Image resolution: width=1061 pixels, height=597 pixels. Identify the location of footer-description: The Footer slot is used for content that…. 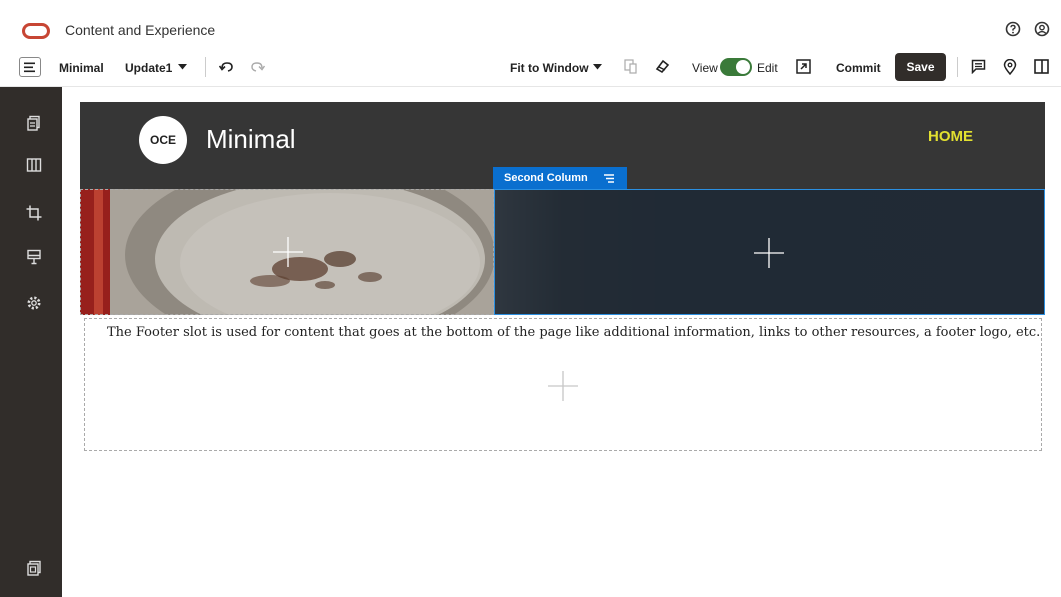
(574, 332).